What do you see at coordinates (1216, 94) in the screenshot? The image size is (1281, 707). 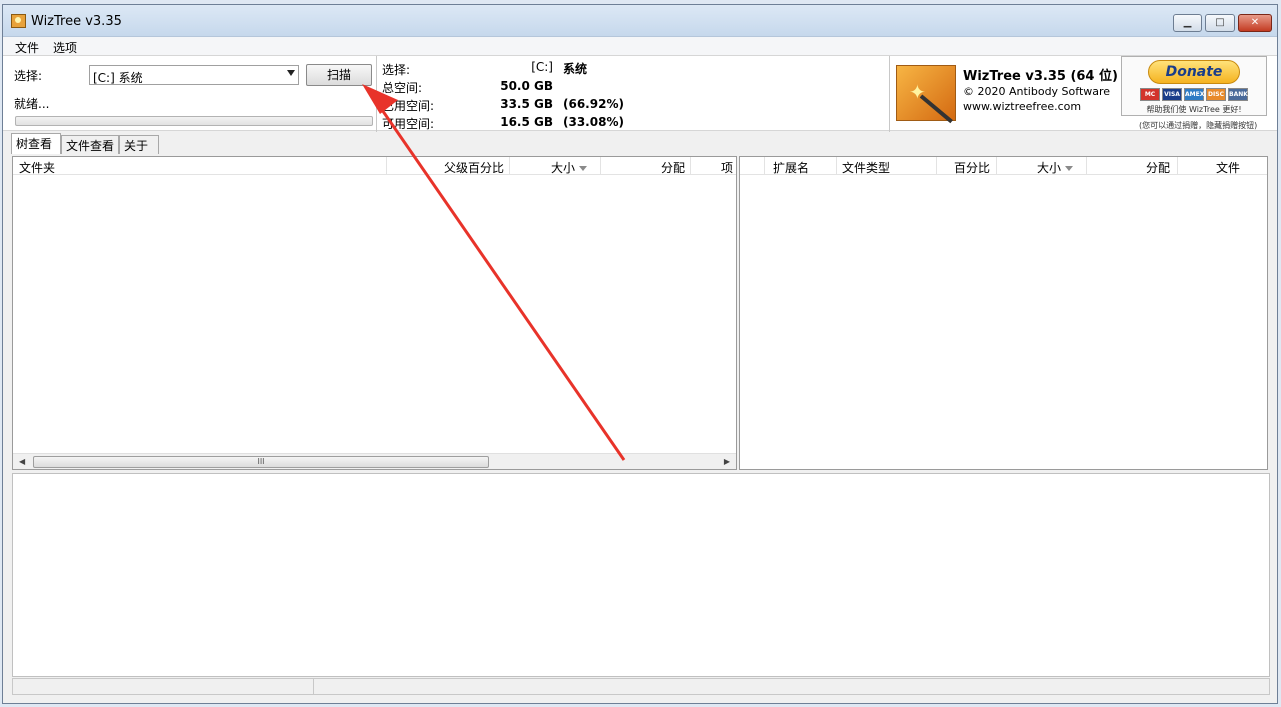 I see `discover-icon: DISC` at bounding box center [1216, 94].